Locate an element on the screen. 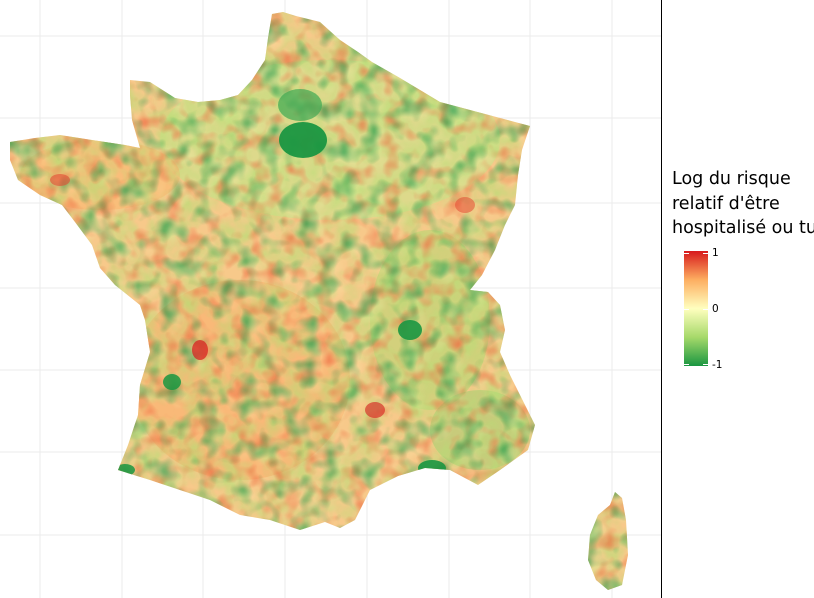  legend-min-label: -1 is located at coordinates (717, 365).